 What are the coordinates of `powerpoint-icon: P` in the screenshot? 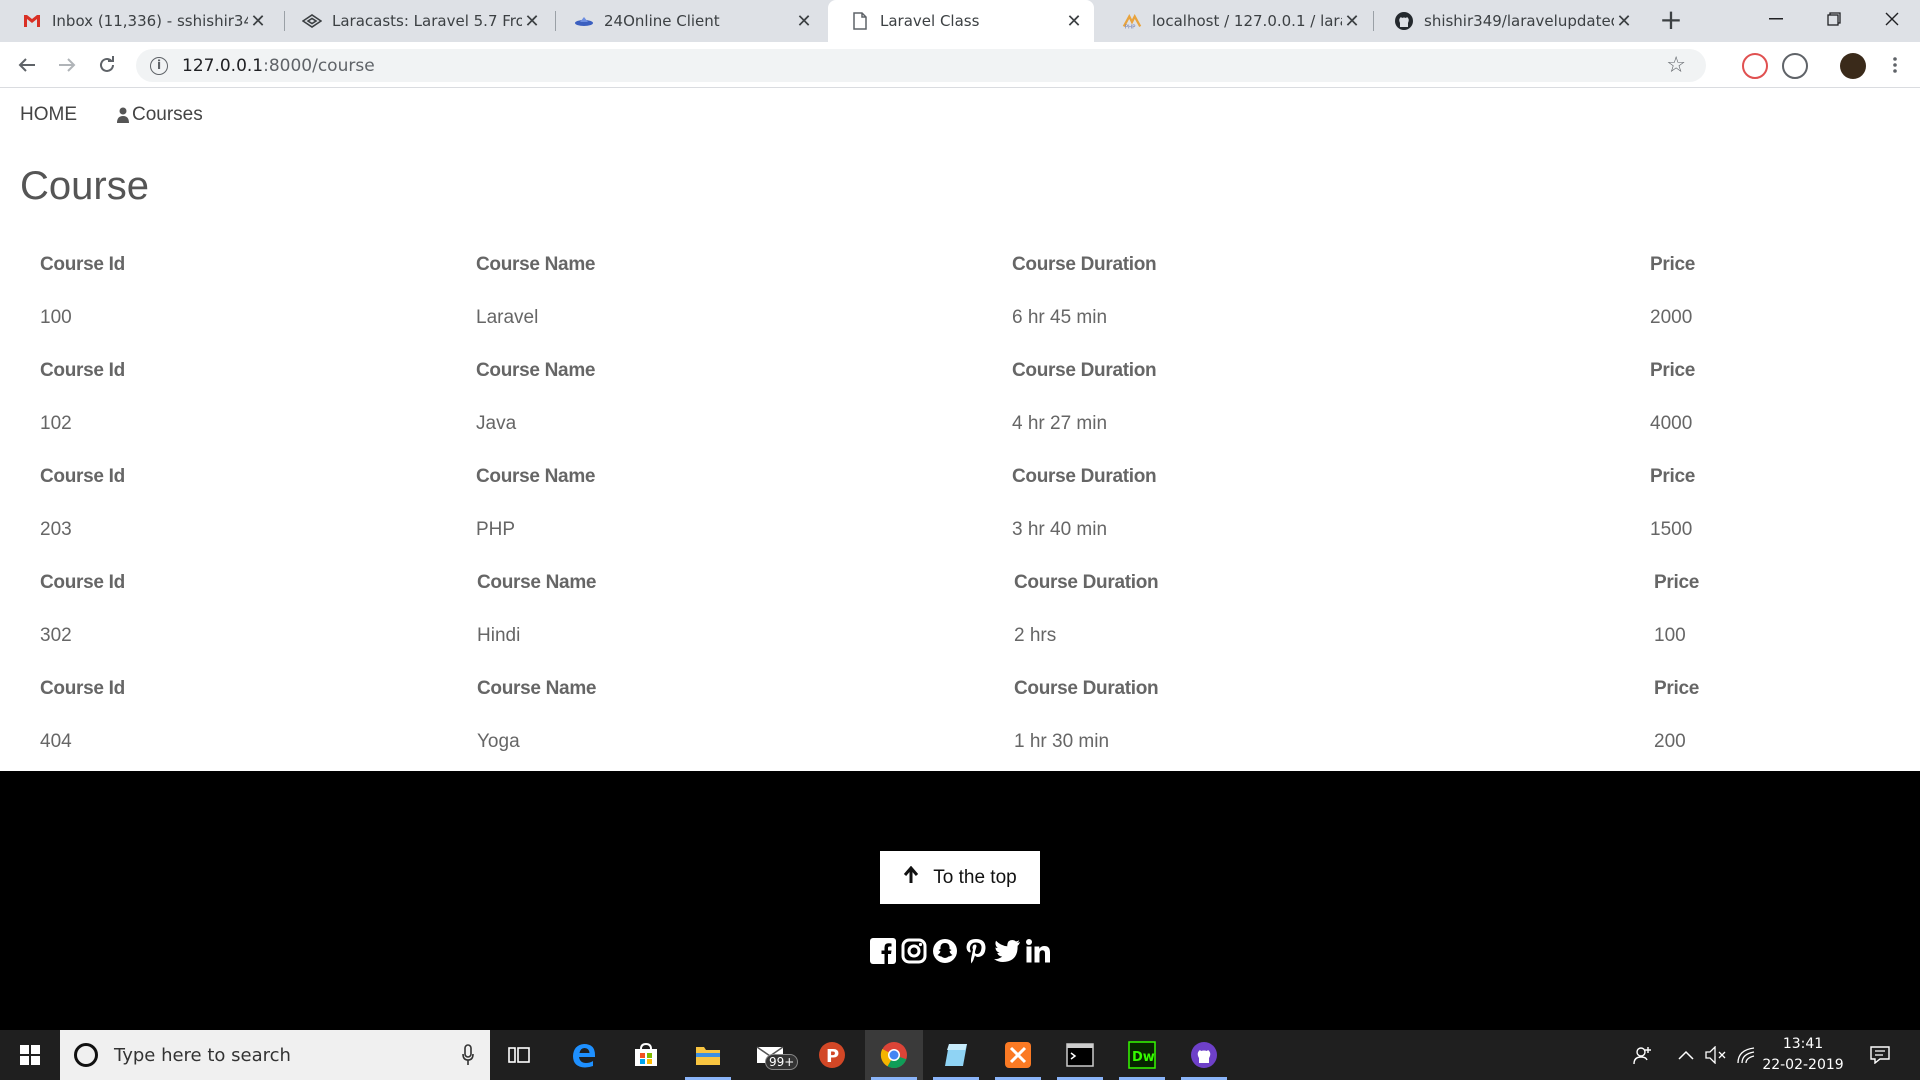 It's located at (832, 1055).